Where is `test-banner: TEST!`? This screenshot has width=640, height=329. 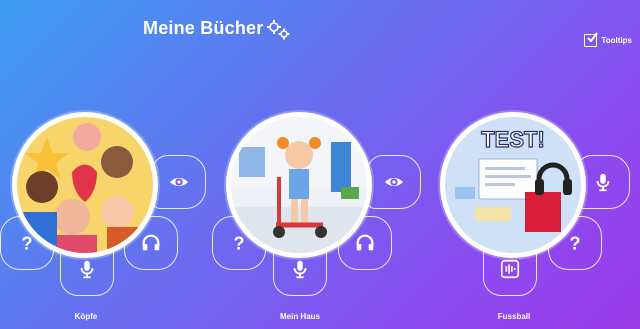
test-banner: TEST! is located at coordinates (513, 139).